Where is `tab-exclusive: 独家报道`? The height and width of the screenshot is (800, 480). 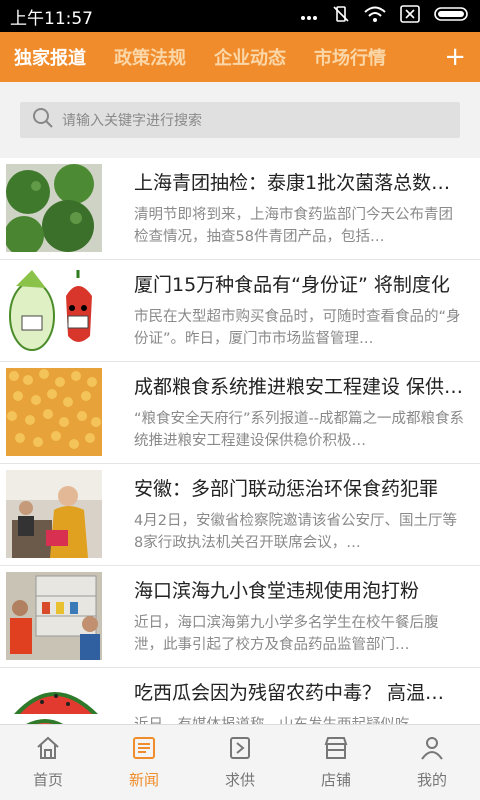 tab-exclusive: 独家报道 is located at coordinates (50, 57).